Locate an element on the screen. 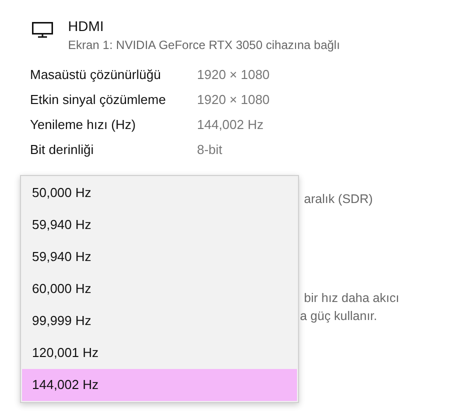  property-label: Yenileme hızı (Hz) is located at coordinates (83, 125).